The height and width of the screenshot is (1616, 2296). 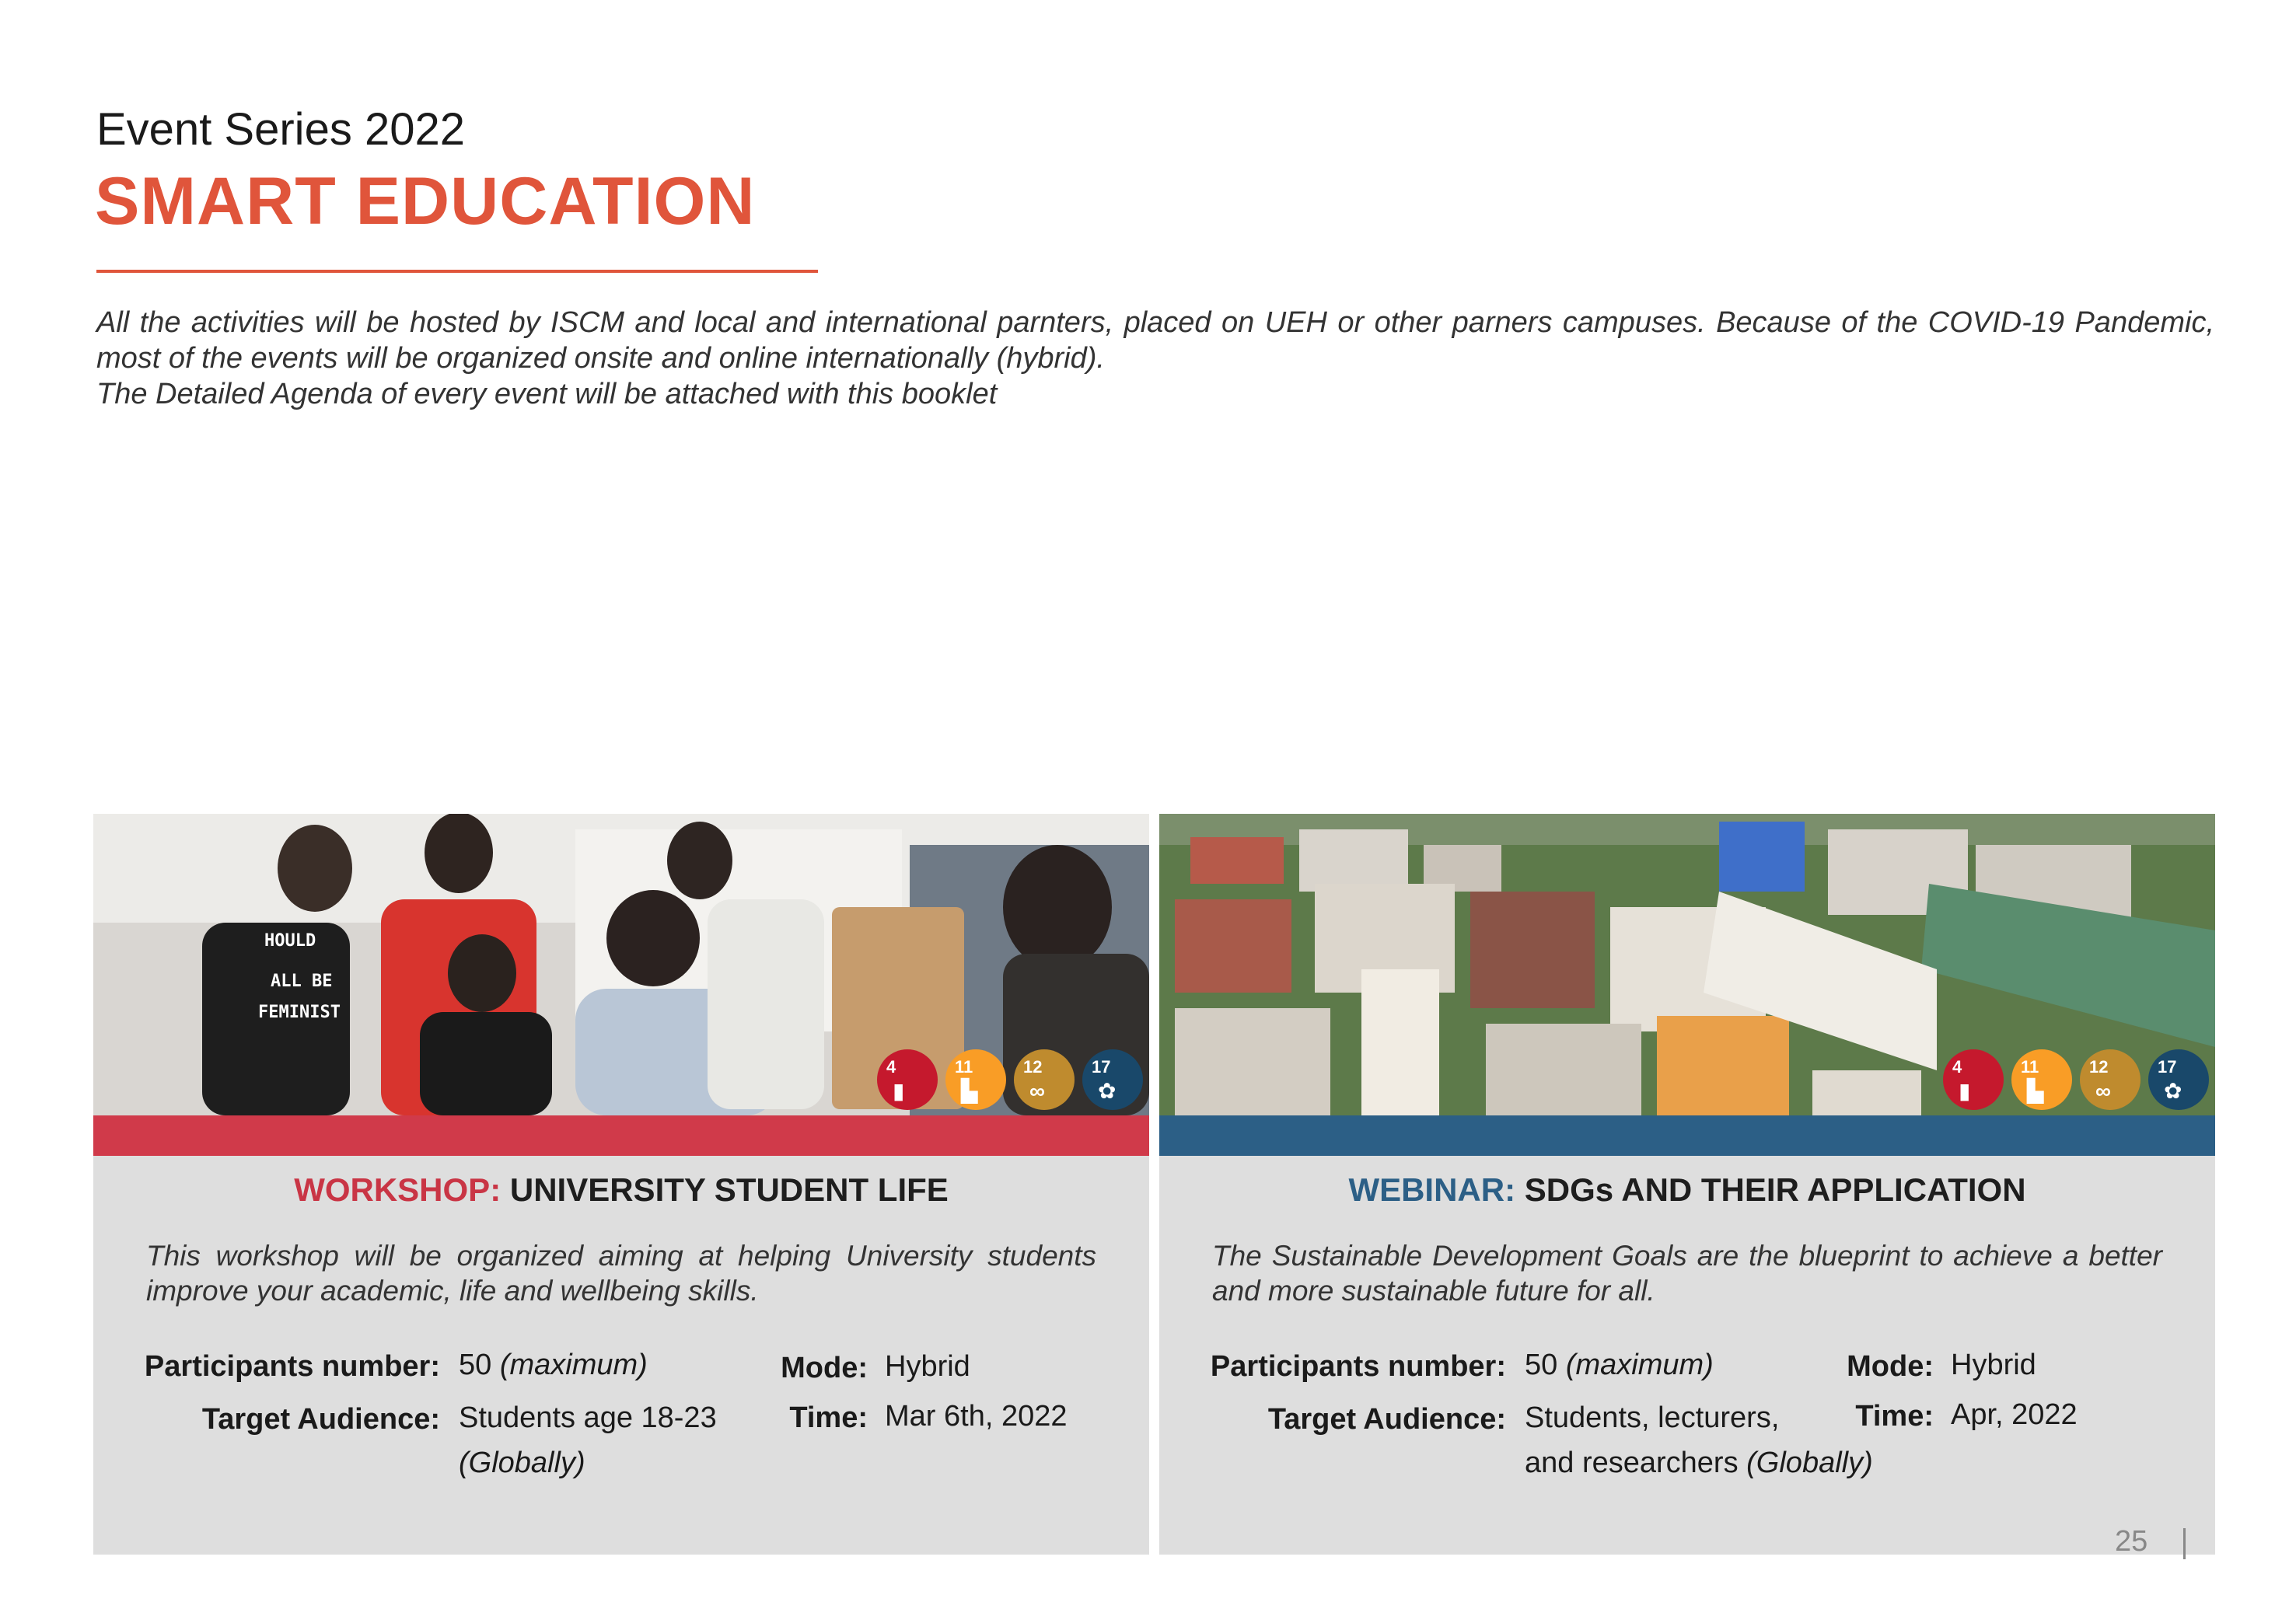 What do you see at coordinates (621, 965) in the screenshot?
I see `workshop-photo: HOULD ALL BE FEMINIST 4 ▮ 11 ▙ 12 ∞ 17 ✿` at bounding box center [621, 965].